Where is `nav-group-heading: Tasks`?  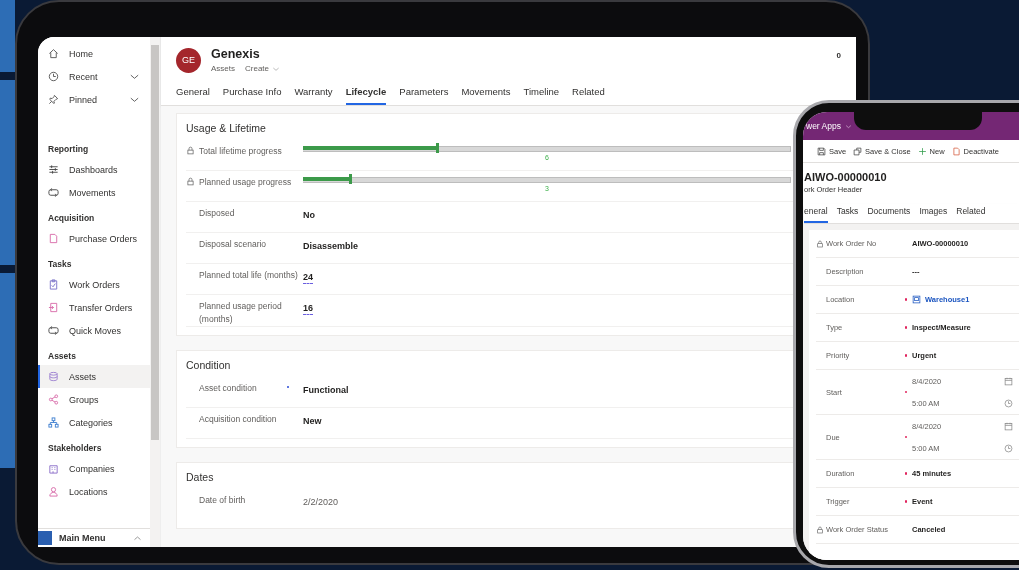 nav-group-heading: Tasks is located at coordinates (59, 264).